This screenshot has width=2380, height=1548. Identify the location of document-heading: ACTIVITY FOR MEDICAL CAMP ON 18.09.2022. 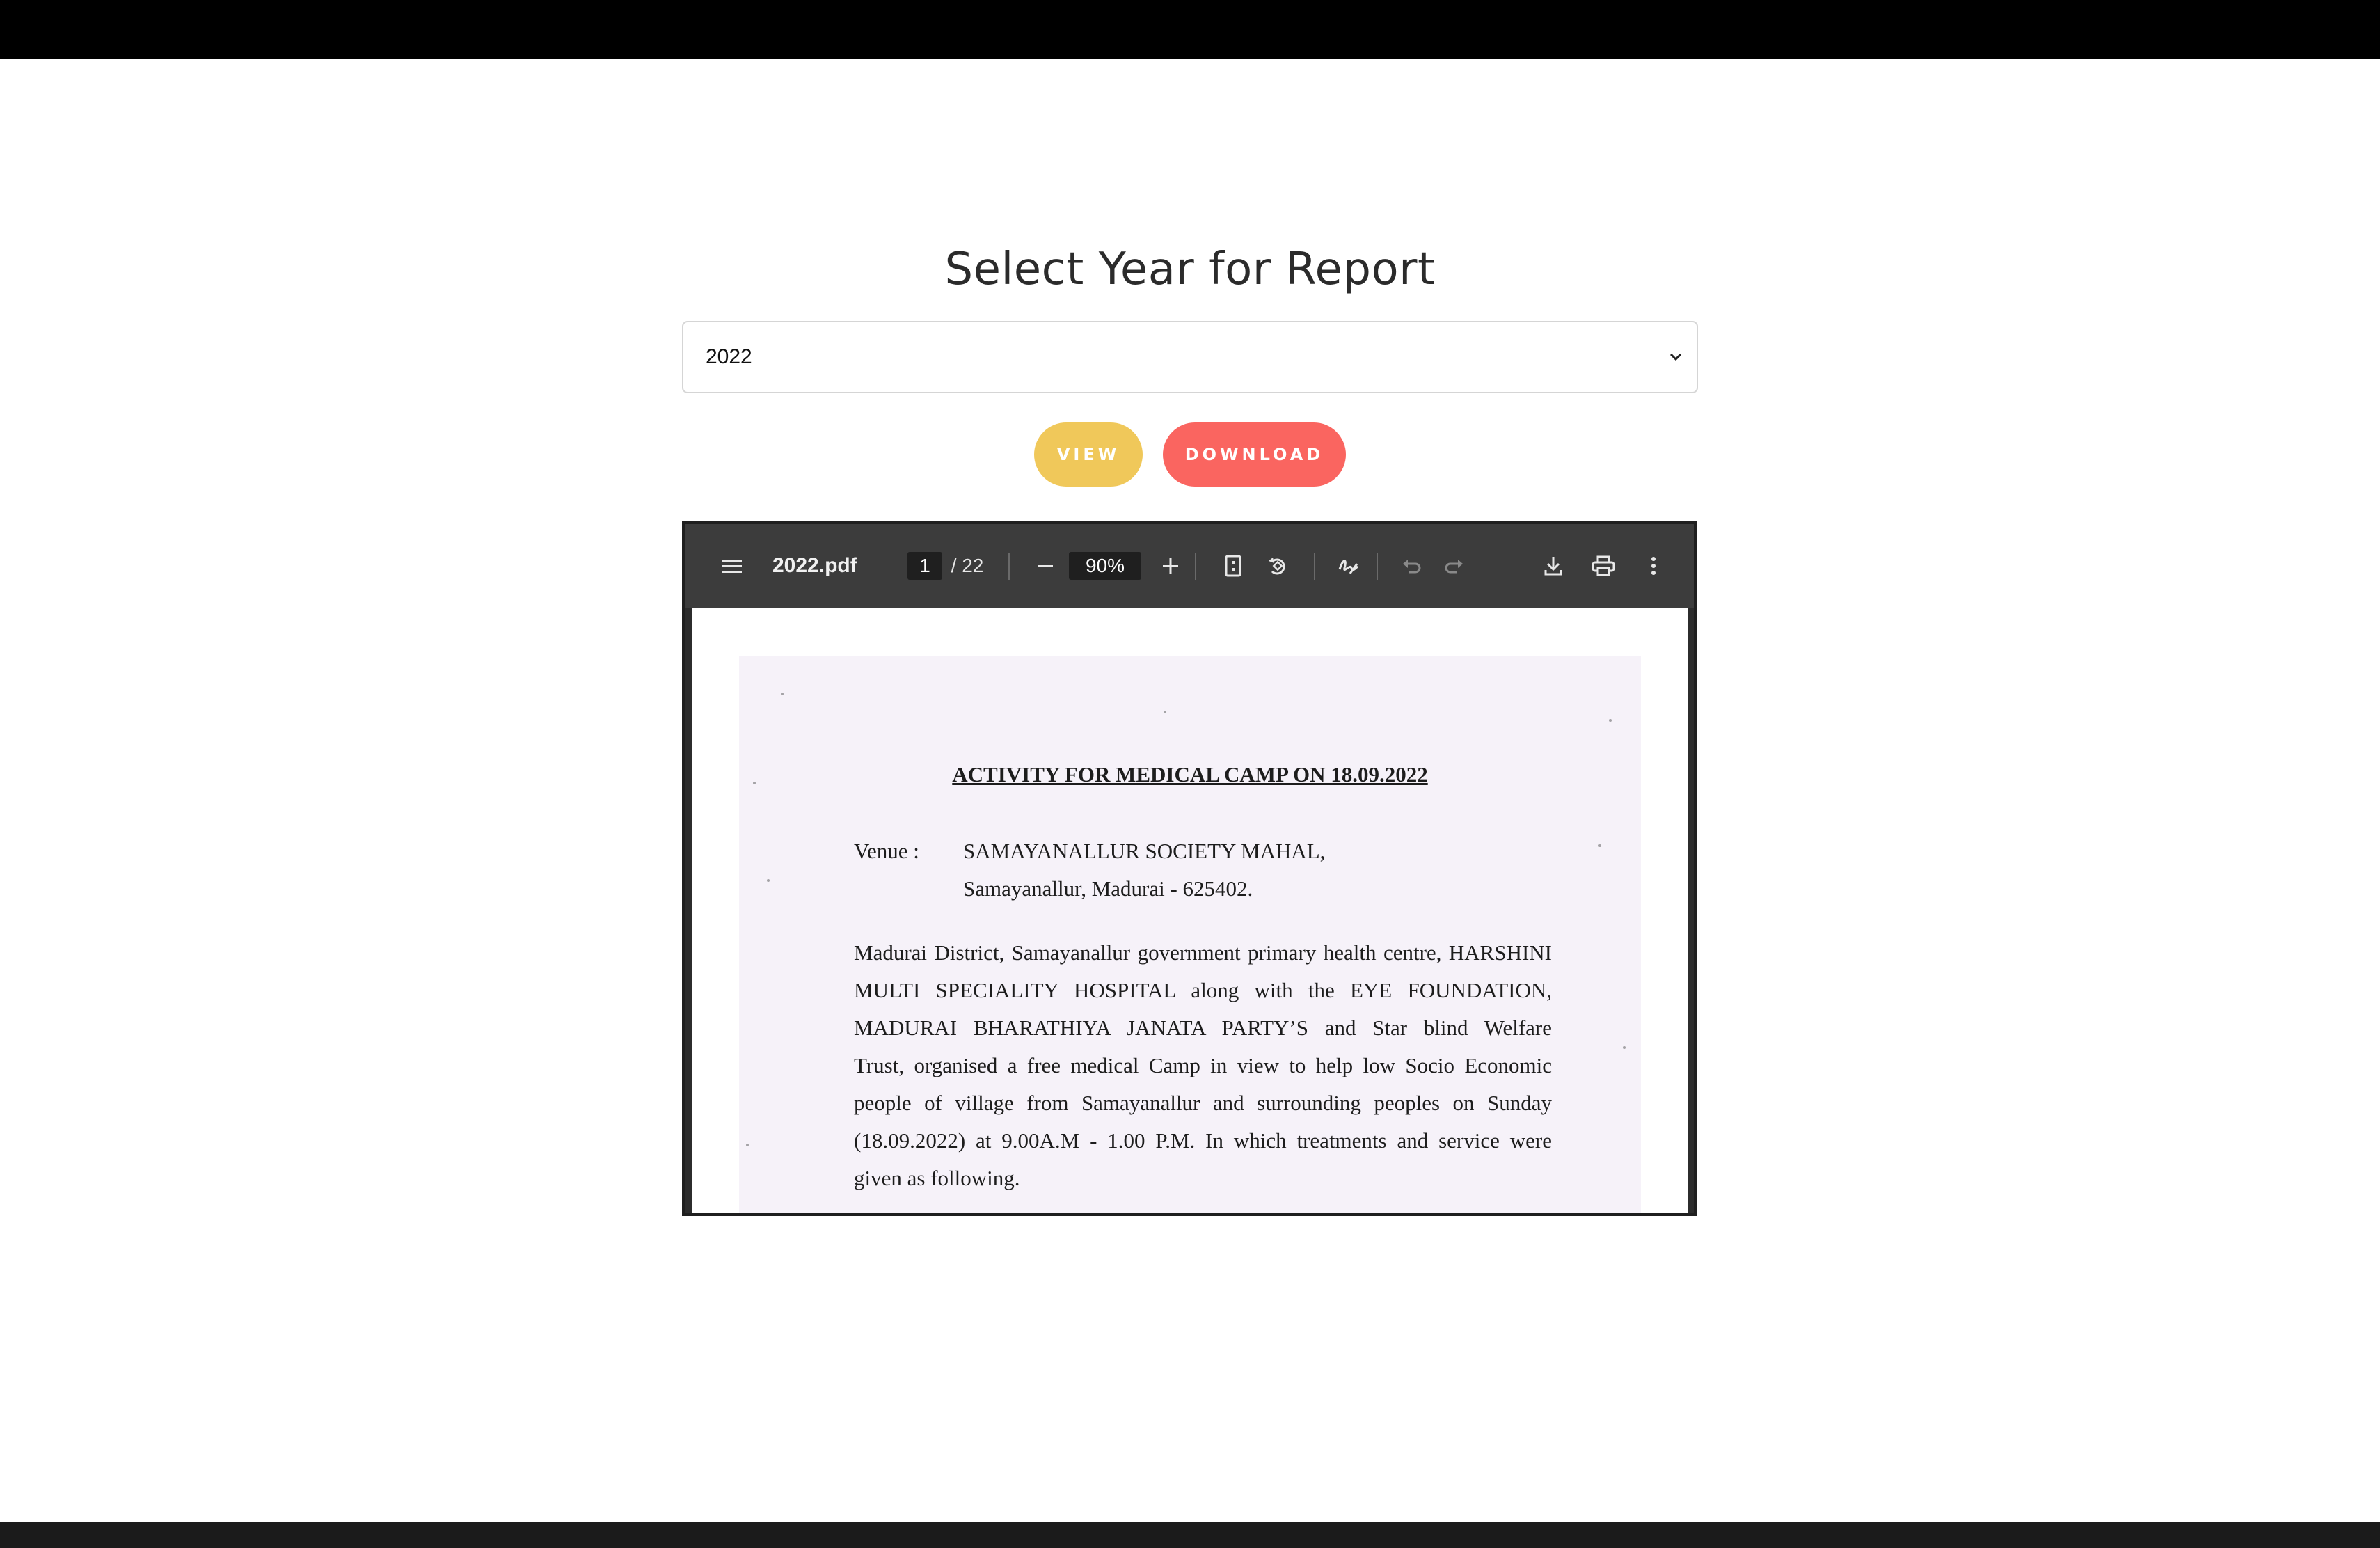
(1190, 774).